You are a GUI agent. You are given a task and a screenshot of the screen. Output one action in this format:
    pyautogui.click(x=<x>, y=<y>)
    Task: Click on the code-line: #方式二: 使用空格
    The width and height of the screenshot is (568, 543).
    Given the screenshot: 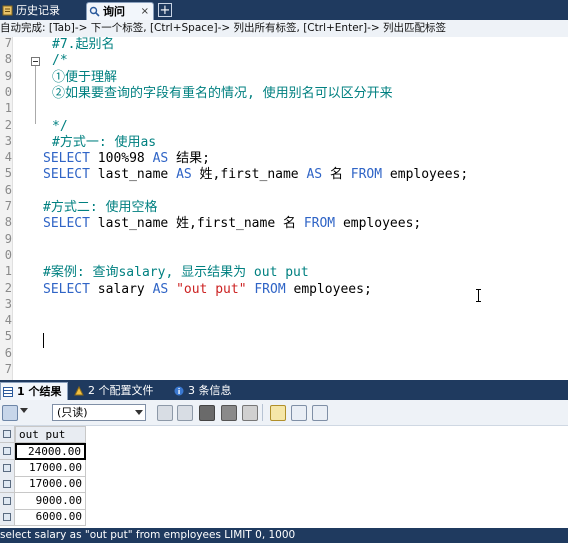 What is the action you would take?
    pyautogui.click(x=100, y=208)
    